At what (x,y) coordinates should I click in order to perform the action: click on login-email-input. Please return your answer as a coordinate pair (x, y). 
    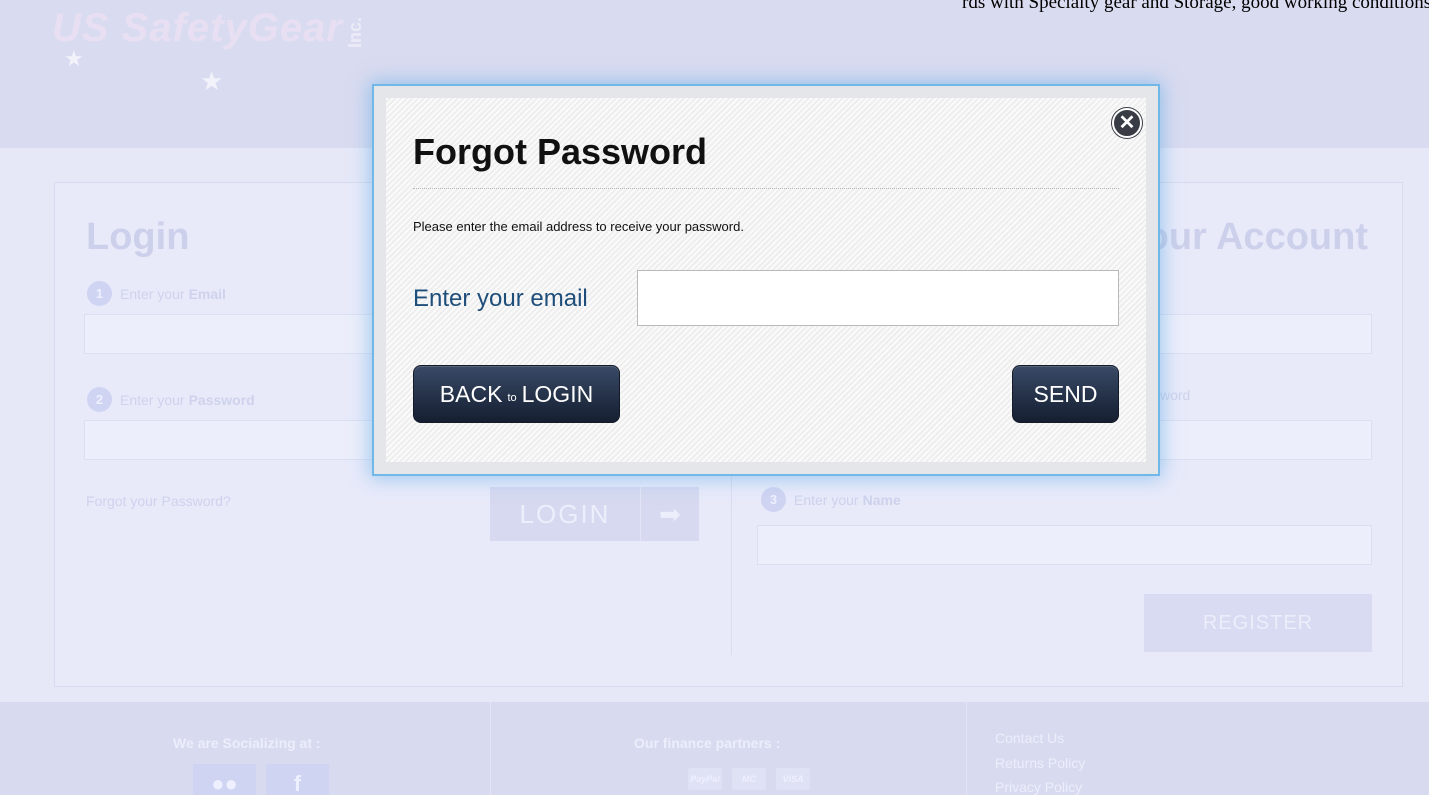
    Looking at the image, I should click on (234, 334).